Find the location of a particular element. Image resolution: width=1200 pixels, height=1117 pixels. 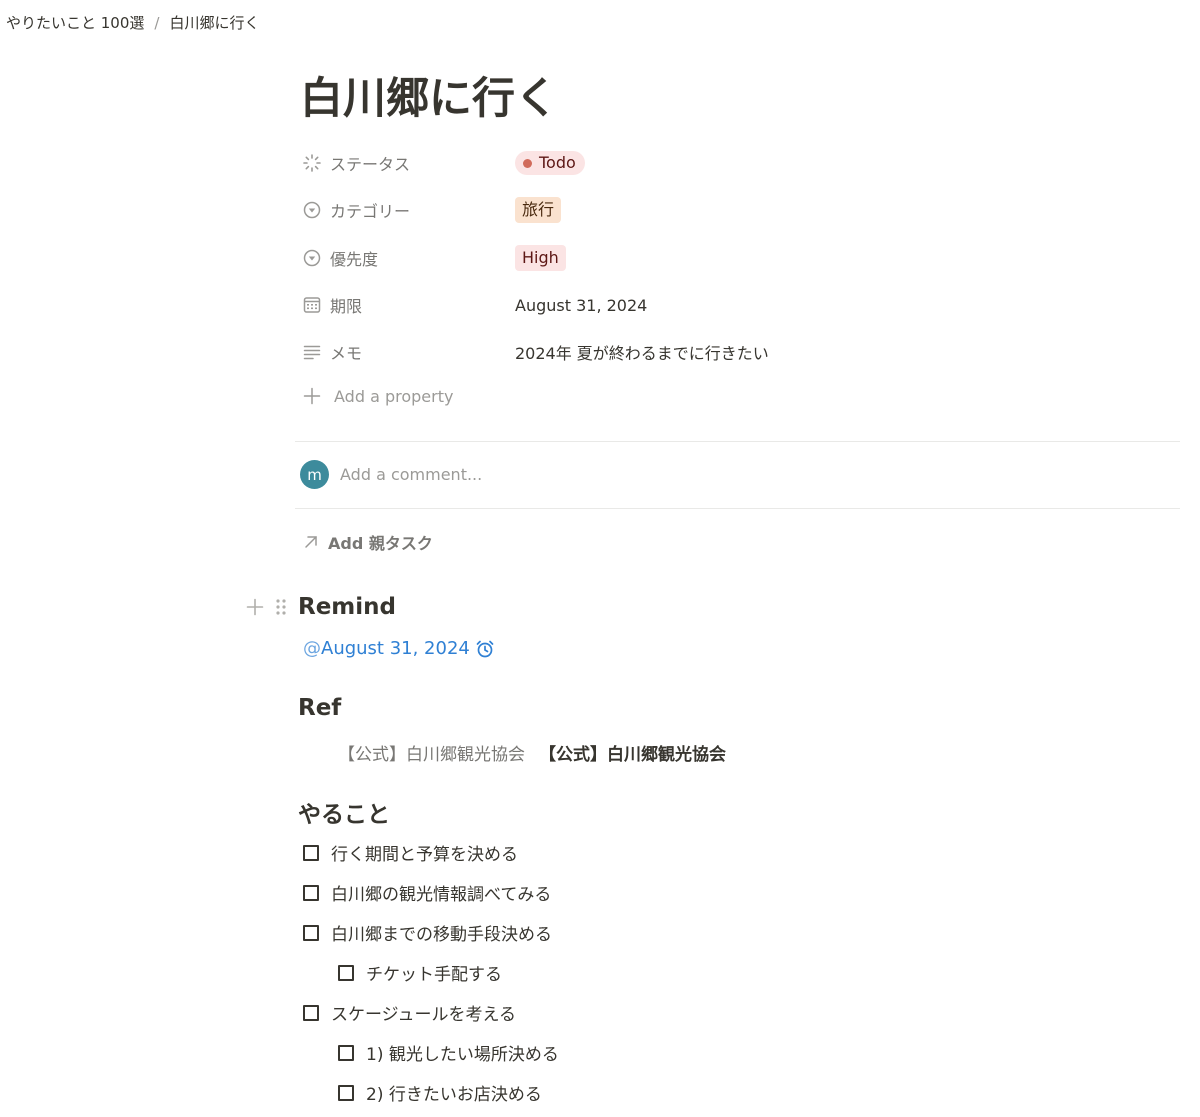

todo-item: 1) 観光したい場所決める is located at coordinates (448, 1052).